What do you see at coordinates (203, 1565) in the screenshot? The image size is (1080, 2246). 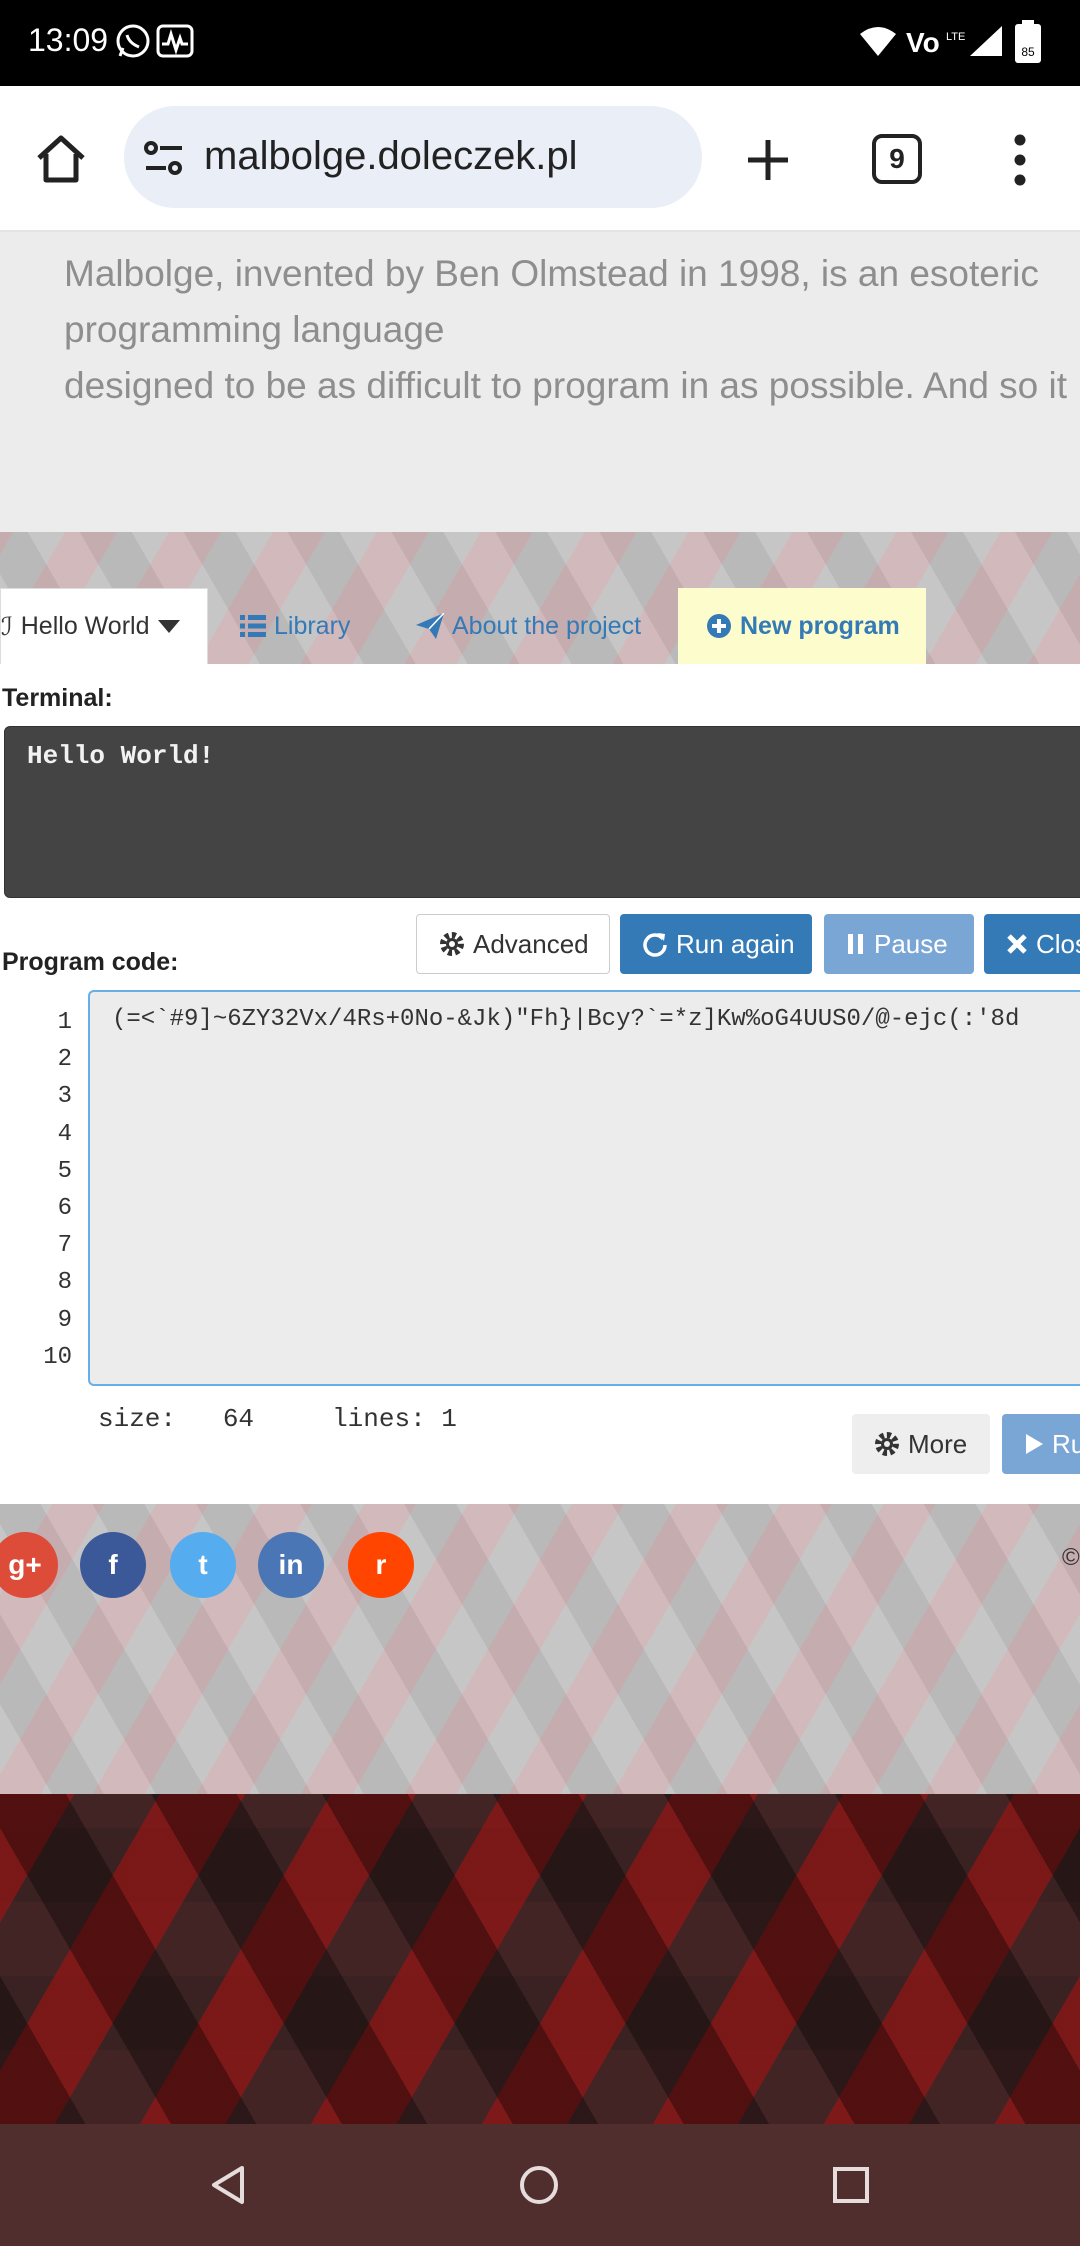 I see `twitter-share-button: t` at bounding box center [203, 1565].